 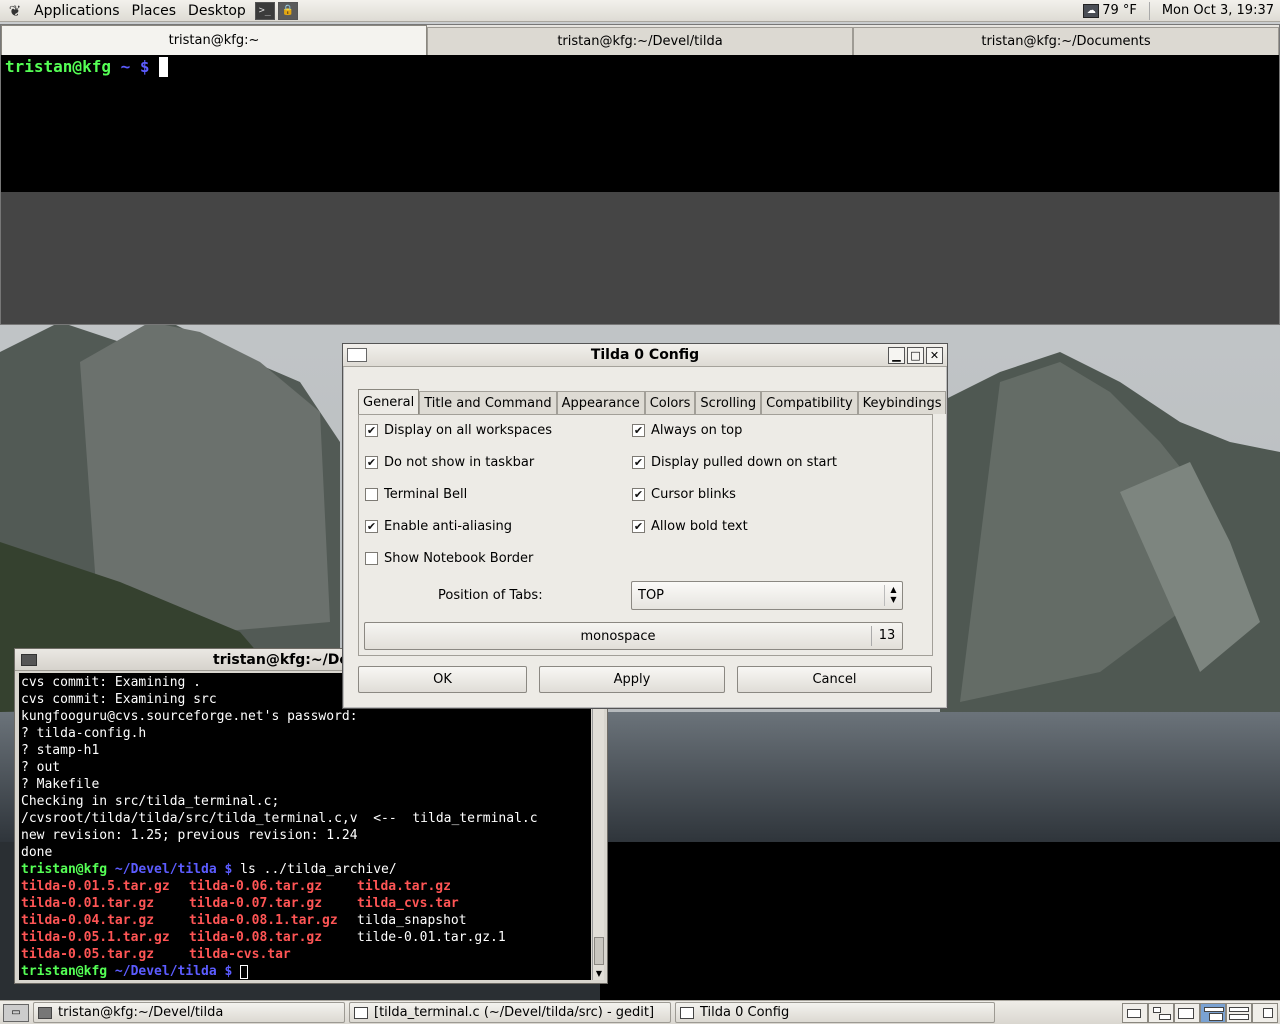 What do you see at coordinates (174, 869) in the screenshot?
I see `prompt-path: ~/Devel/tilda $` at bounding box center [174, 869].